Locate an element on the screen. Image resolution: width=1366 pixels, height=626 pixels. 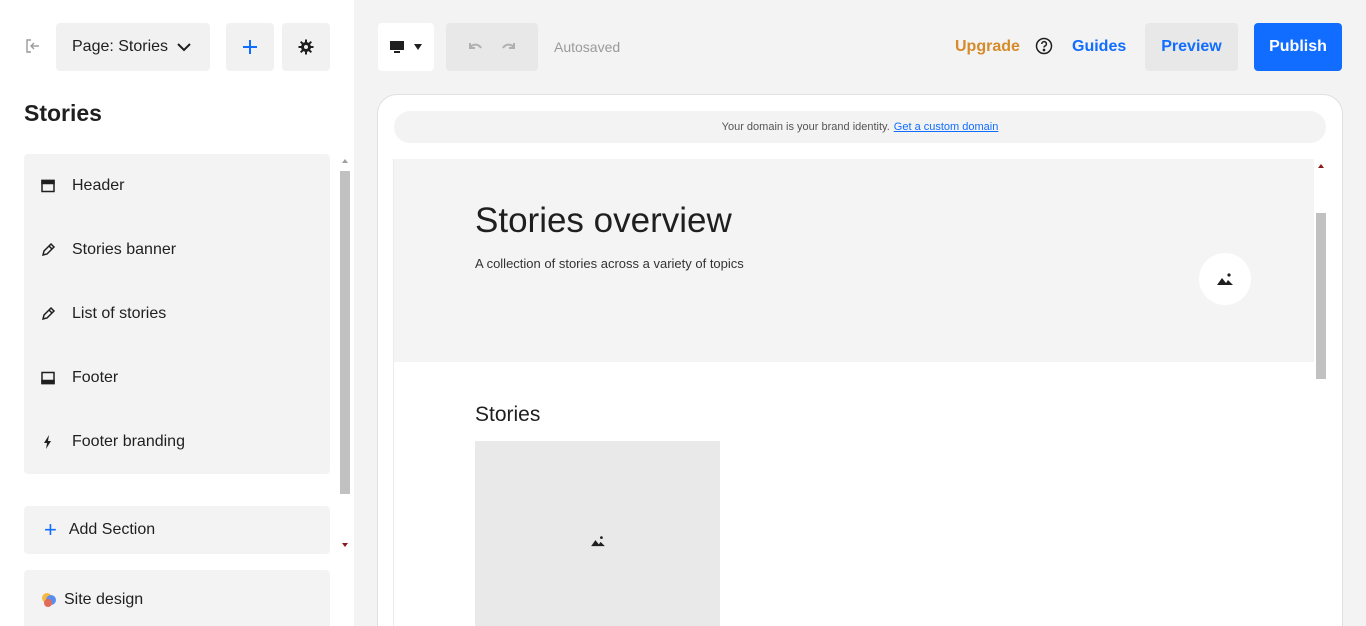
section-item-footer-branding: Footer branding is located at coordinates (177, 442).